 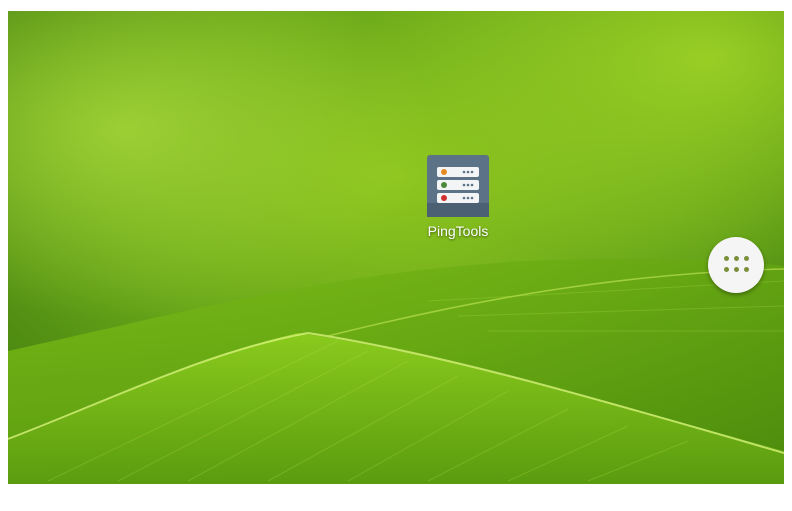 I want to click on all-apps-button, so click(x=736, y=265).